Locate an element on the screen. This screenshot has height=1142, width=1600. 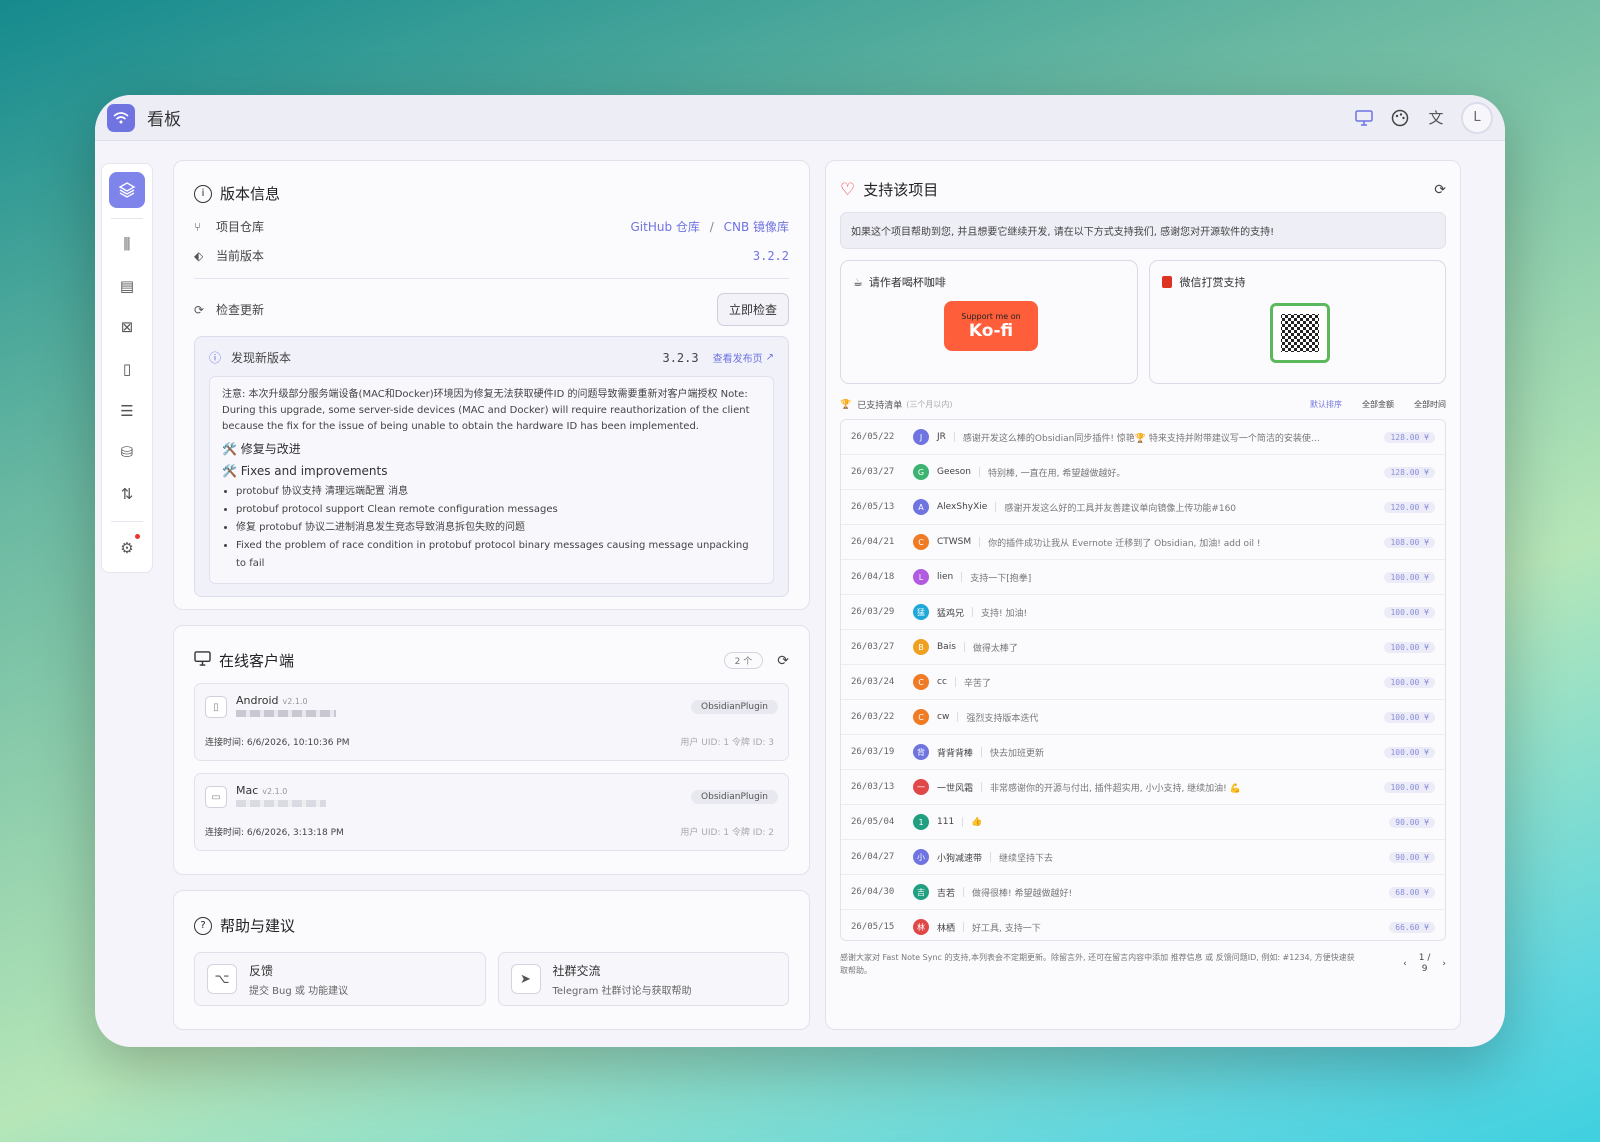
supporter-message: 支持一下[抱拳] is located at coordinates (1001, 578).